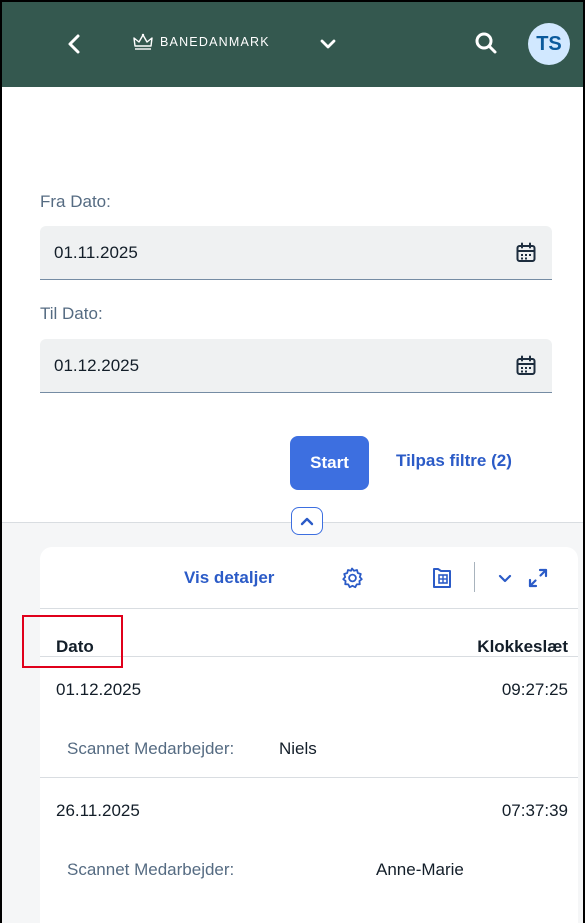 This screenshot has height=923, width=585. Describe the element at coordinates (309, 656) in the screenshot. I see `header-divider` at that location.